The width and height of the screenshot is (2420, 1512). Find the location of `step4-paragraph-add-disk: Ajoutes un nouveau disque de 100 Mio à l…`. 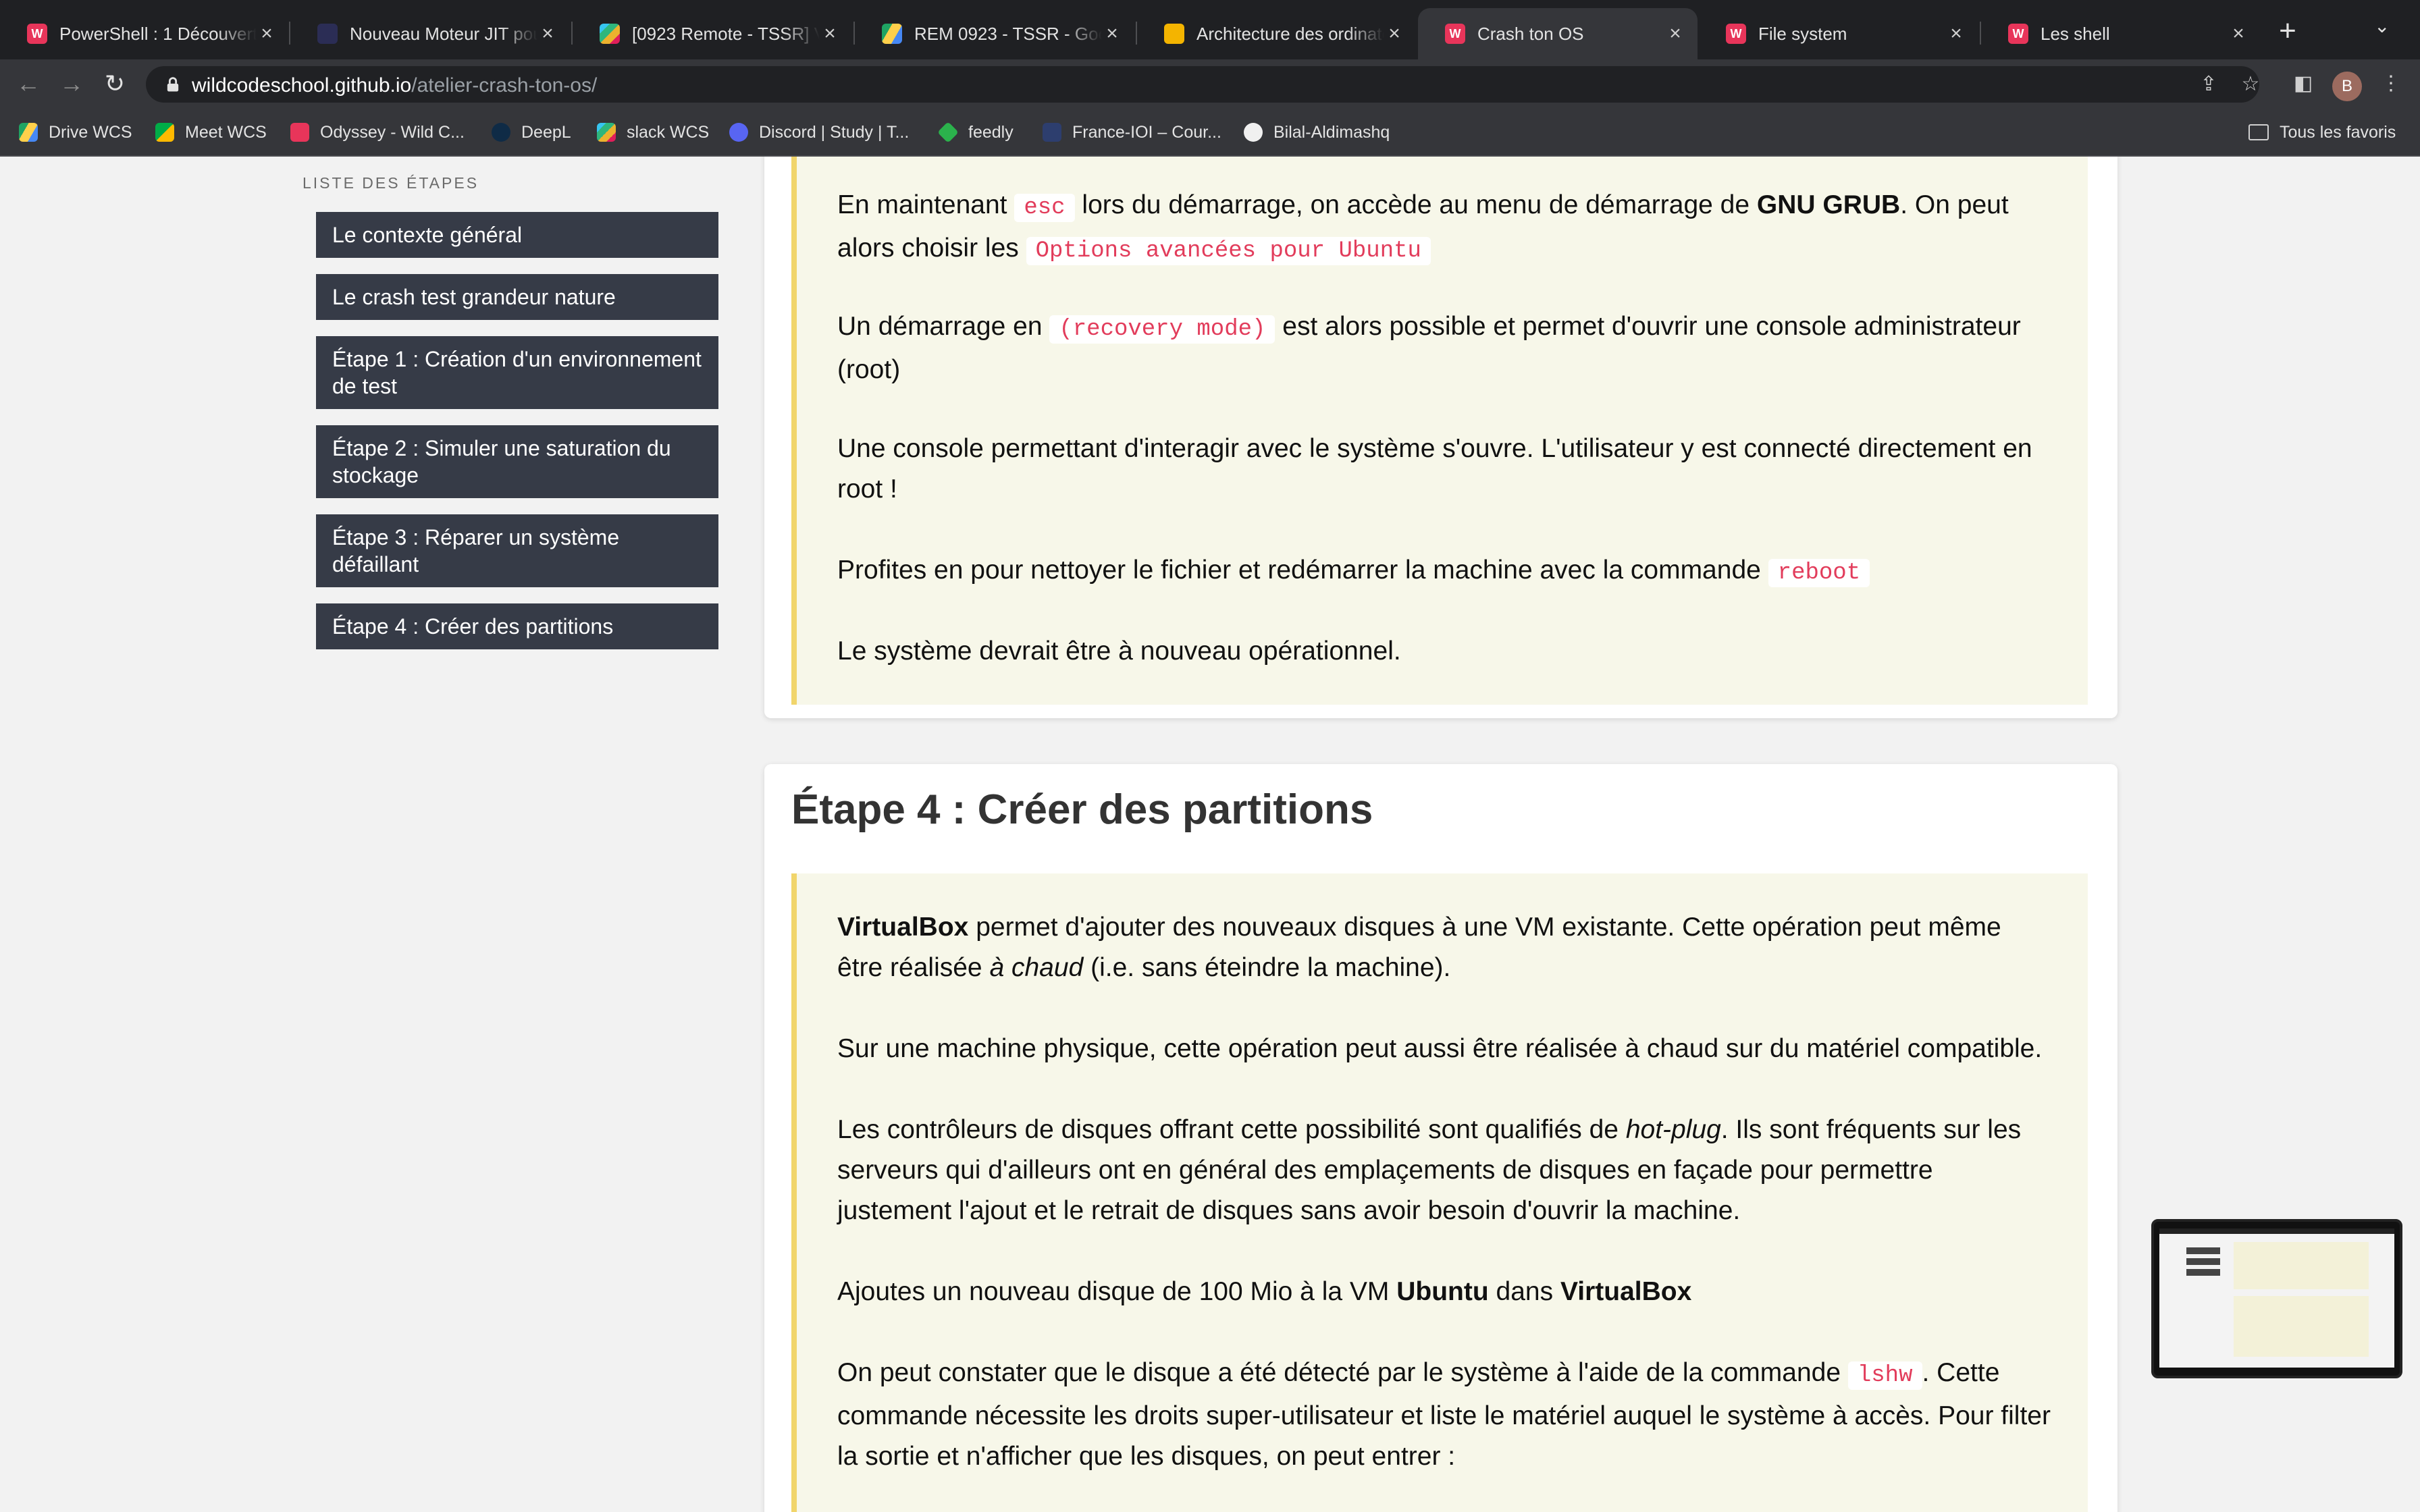

step4-paragraph-add-disk: Ajoutes un nouveau disque de 100 Mio à l… is located at coordinates (1264, 1291).